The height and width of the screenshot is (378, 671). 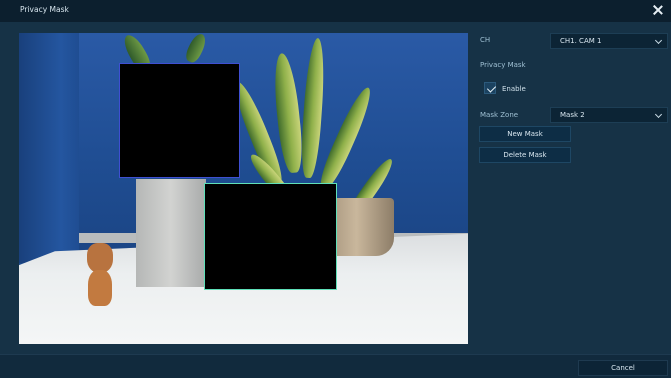 I want to click on preview-dog-figurine, so click(x=100, y=275).